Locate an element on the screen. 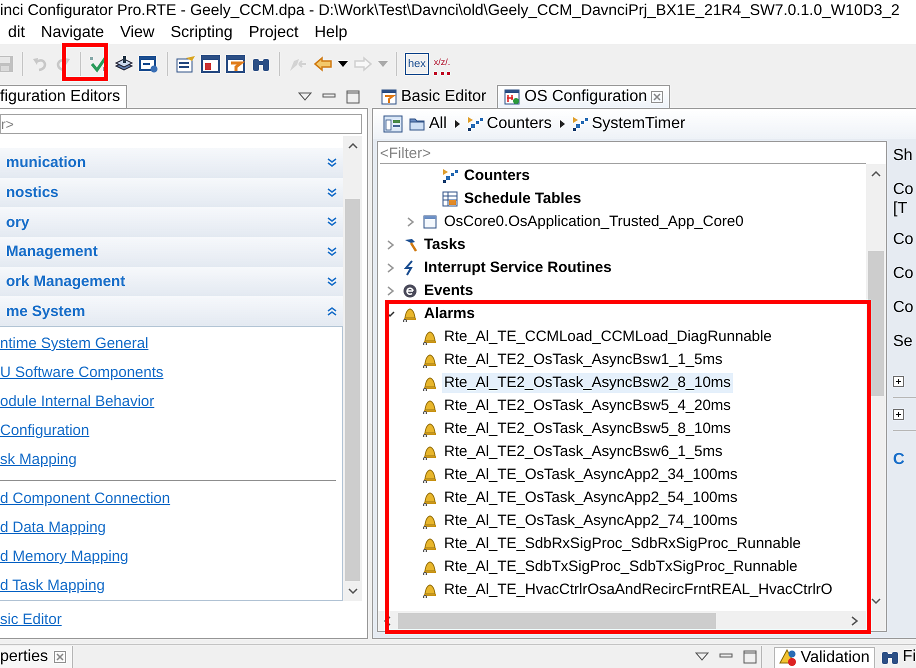  view-tab: figuration Editors is located at coordinates (64, 96).